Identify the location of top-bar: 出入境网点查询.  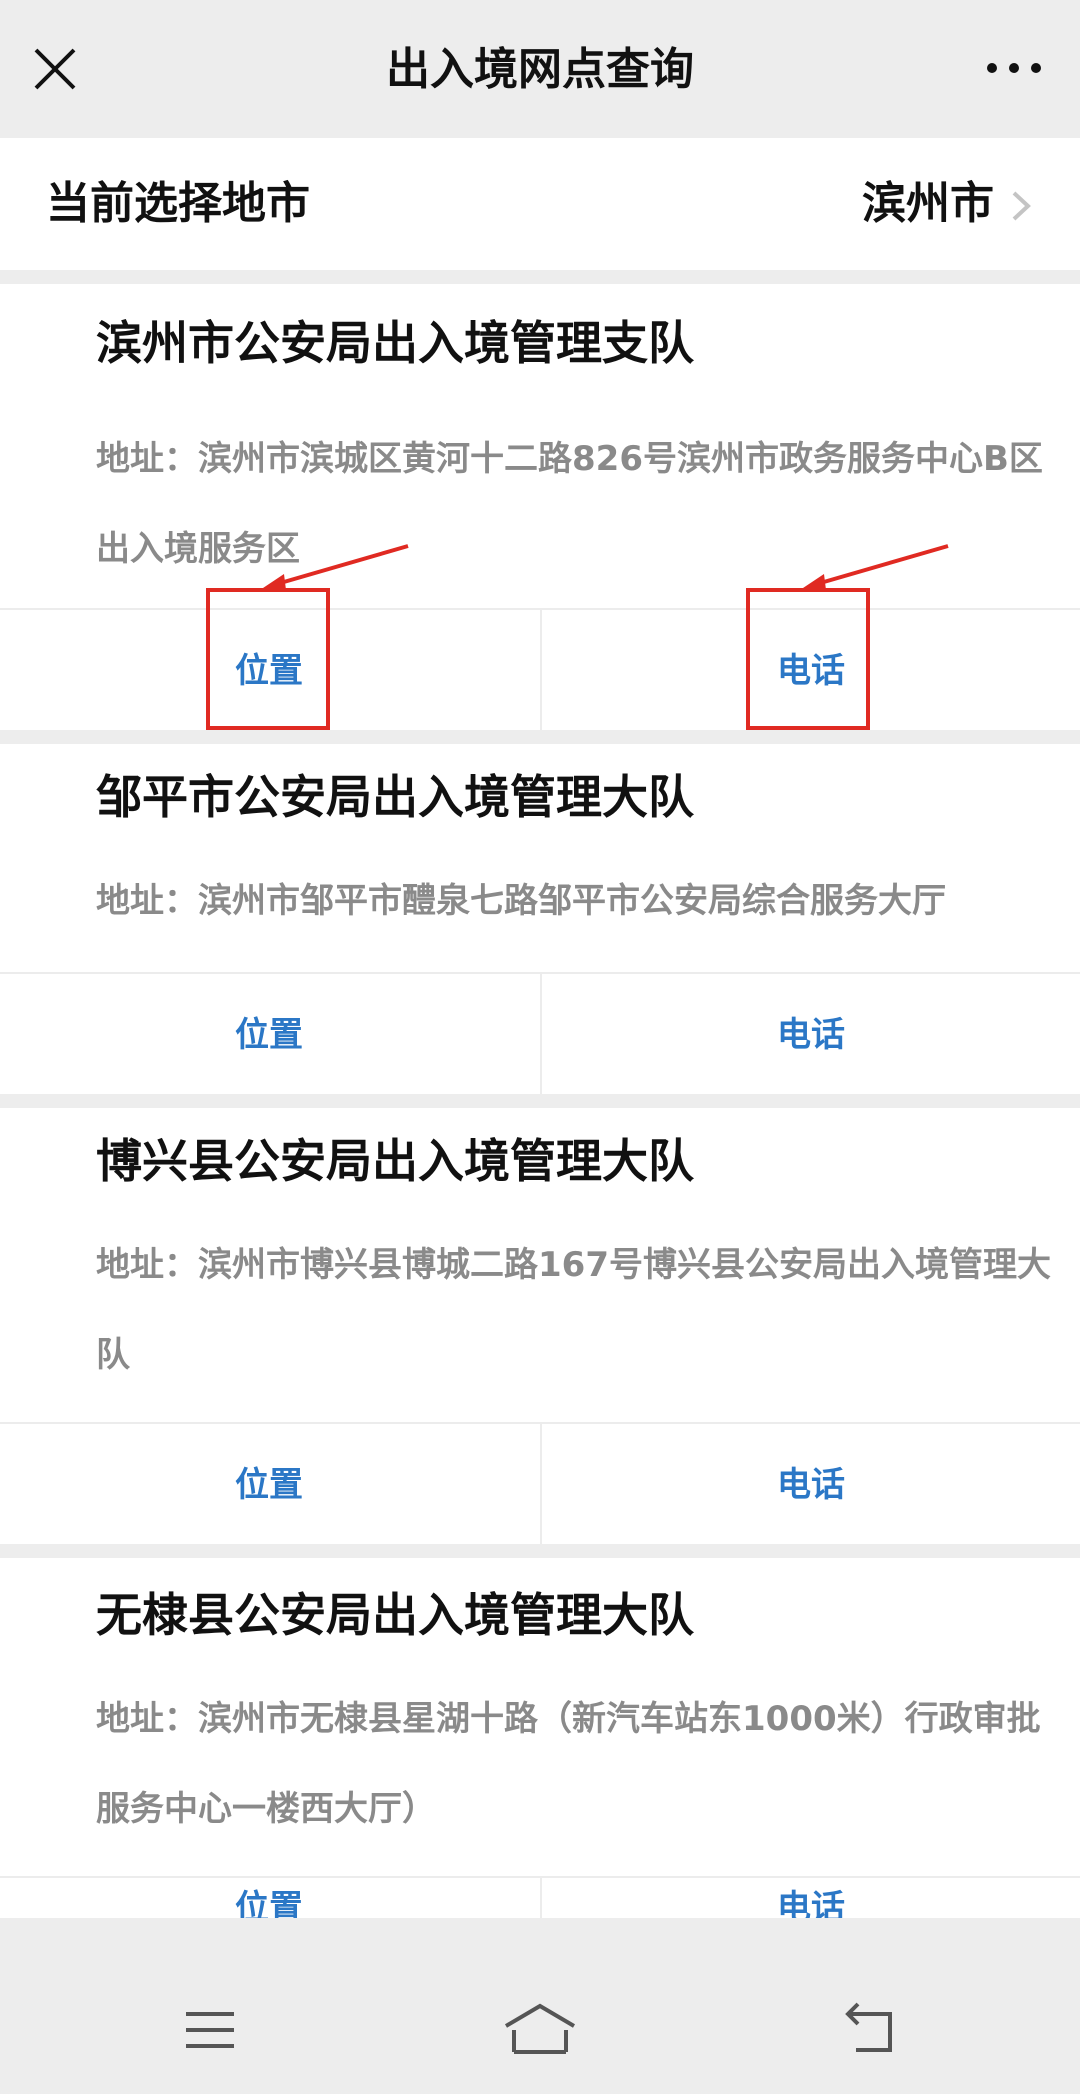
(540, 69).